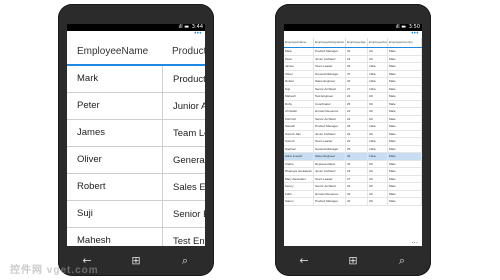  Describe the element at coordinates (353, 202) in the screenshot. I see `table-row: Salom Product Manager 32 UK Male` at that location.